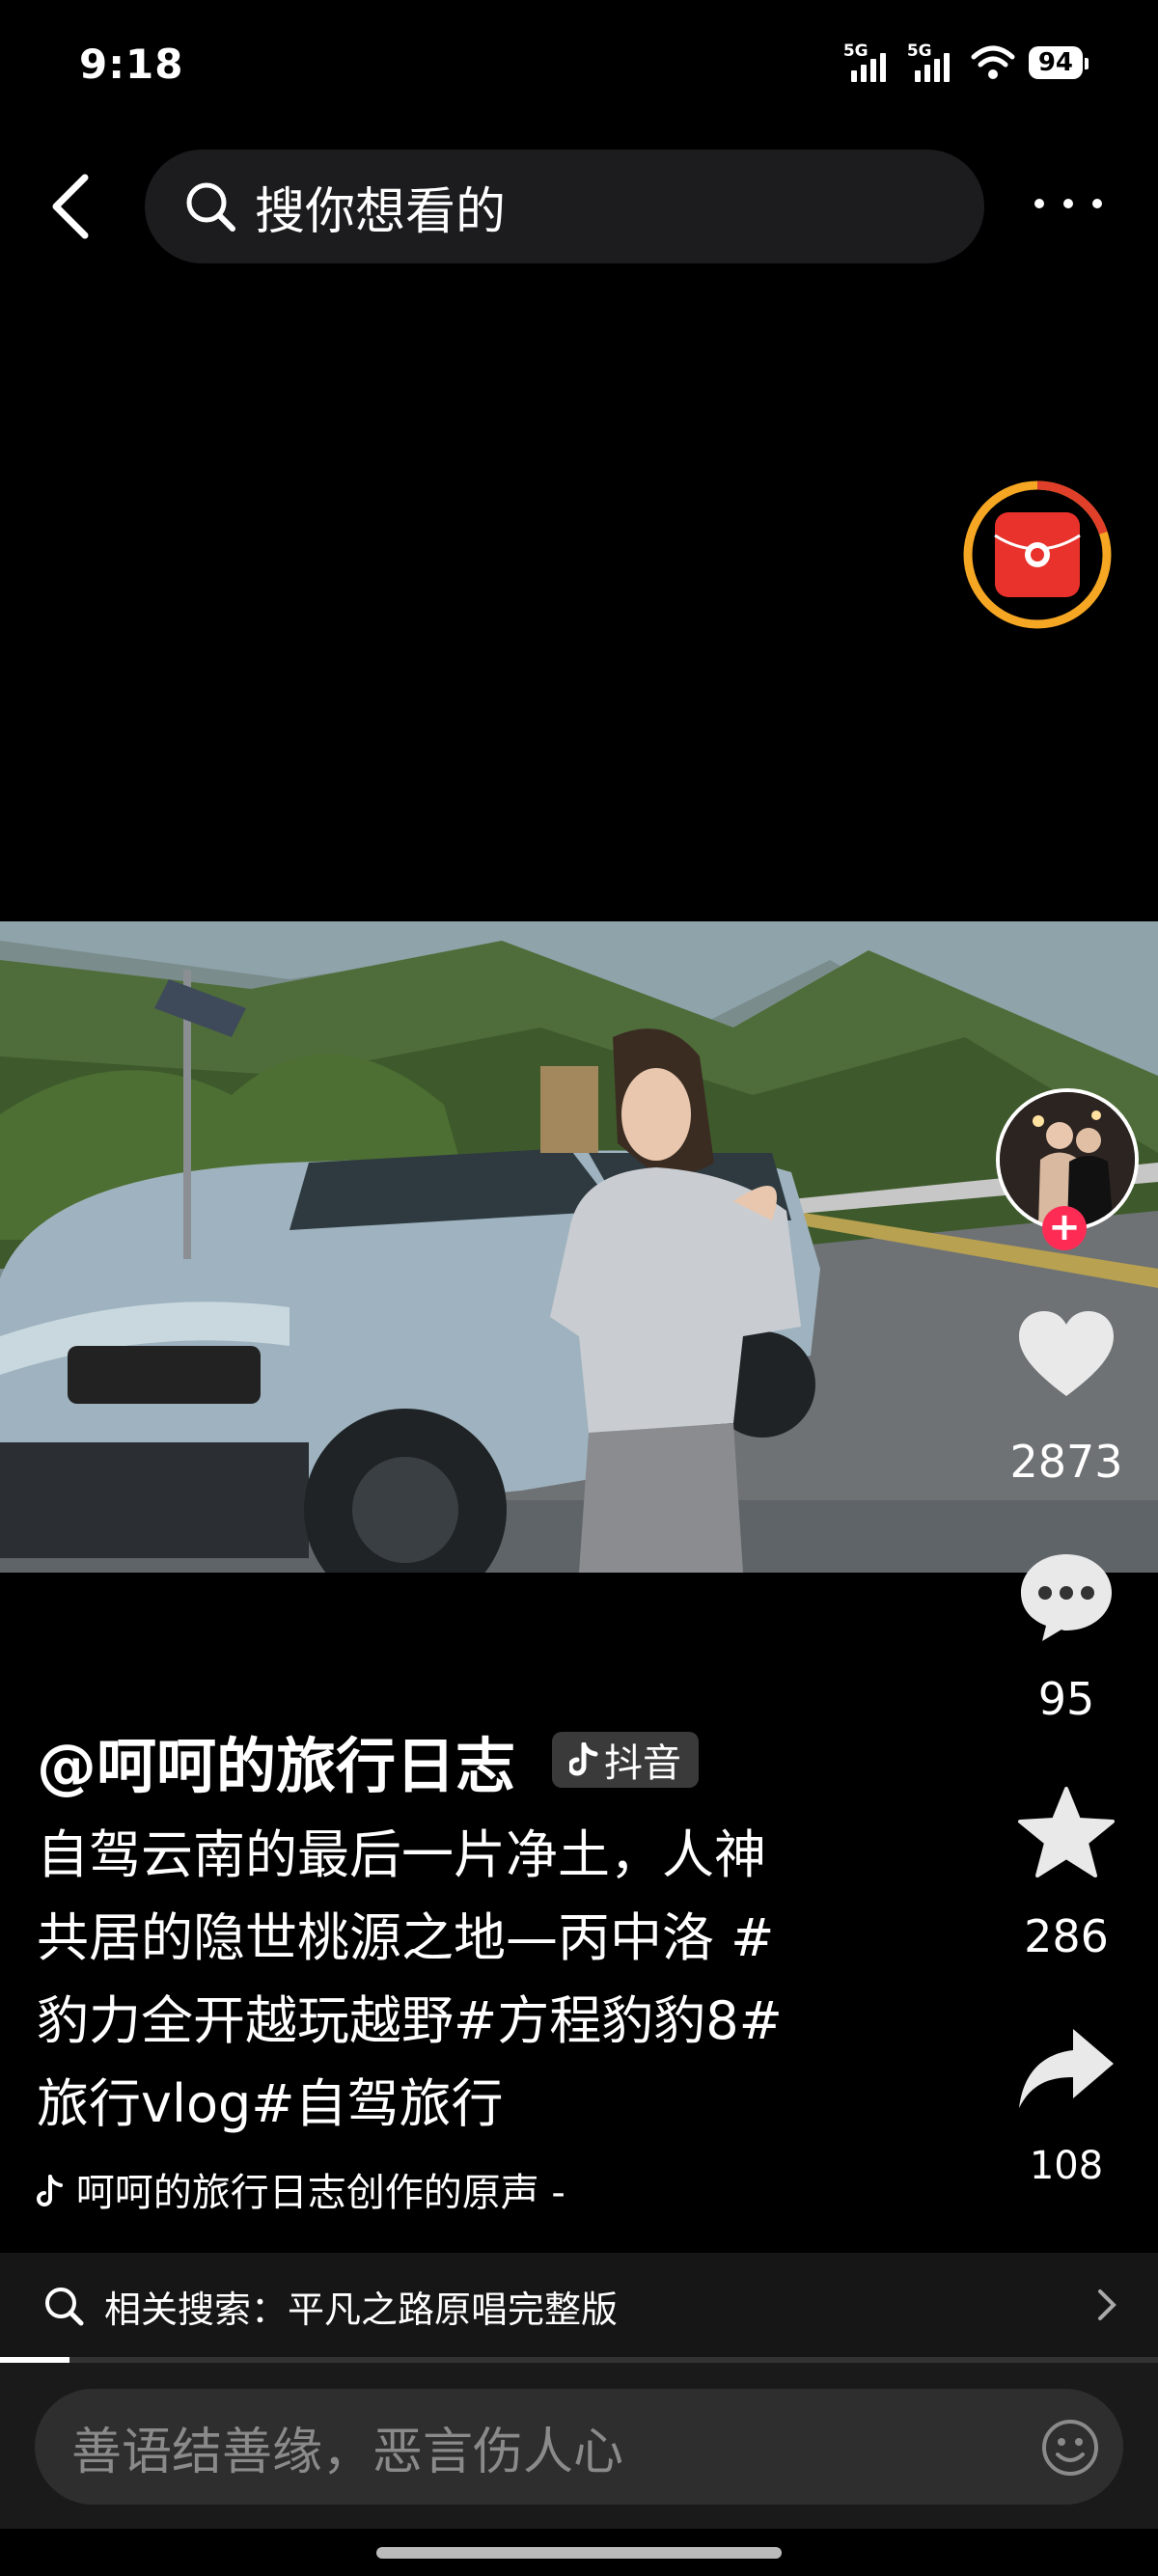  I want to click on emoji-icon, so click(1070, 2448).